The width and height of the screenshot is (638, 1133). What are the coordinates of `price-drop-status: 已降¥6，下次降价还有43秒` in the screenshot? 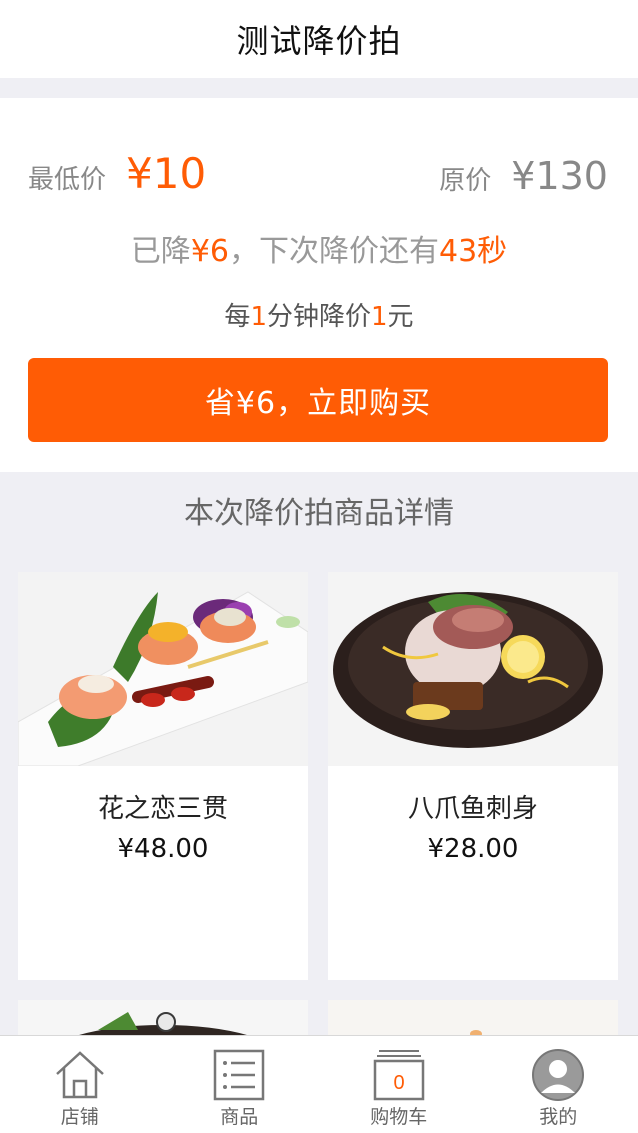 It's located at (319, 248).